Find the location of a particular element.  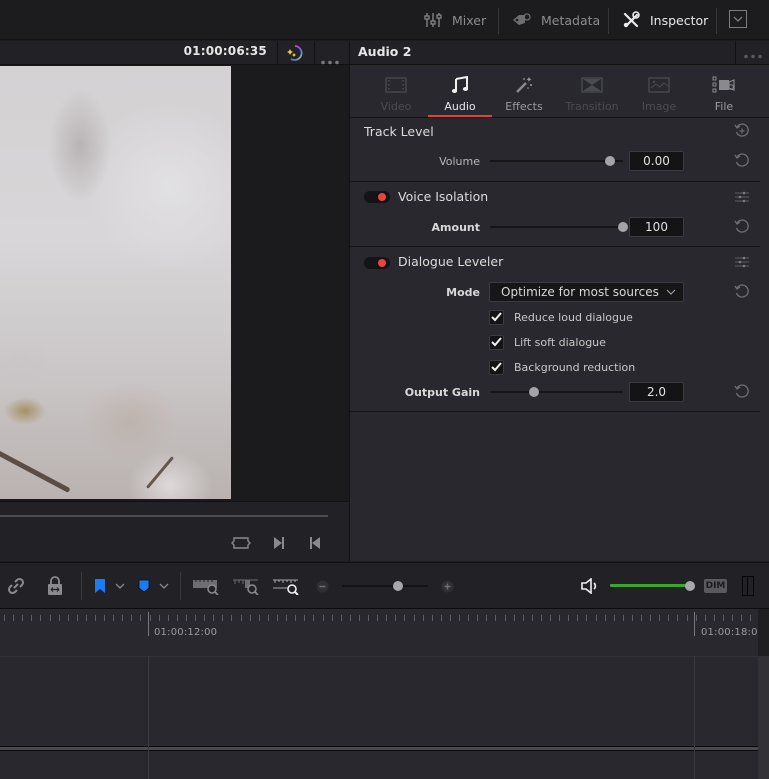

timeline-vertical-scrollbar is located at coordinates (763, 694).